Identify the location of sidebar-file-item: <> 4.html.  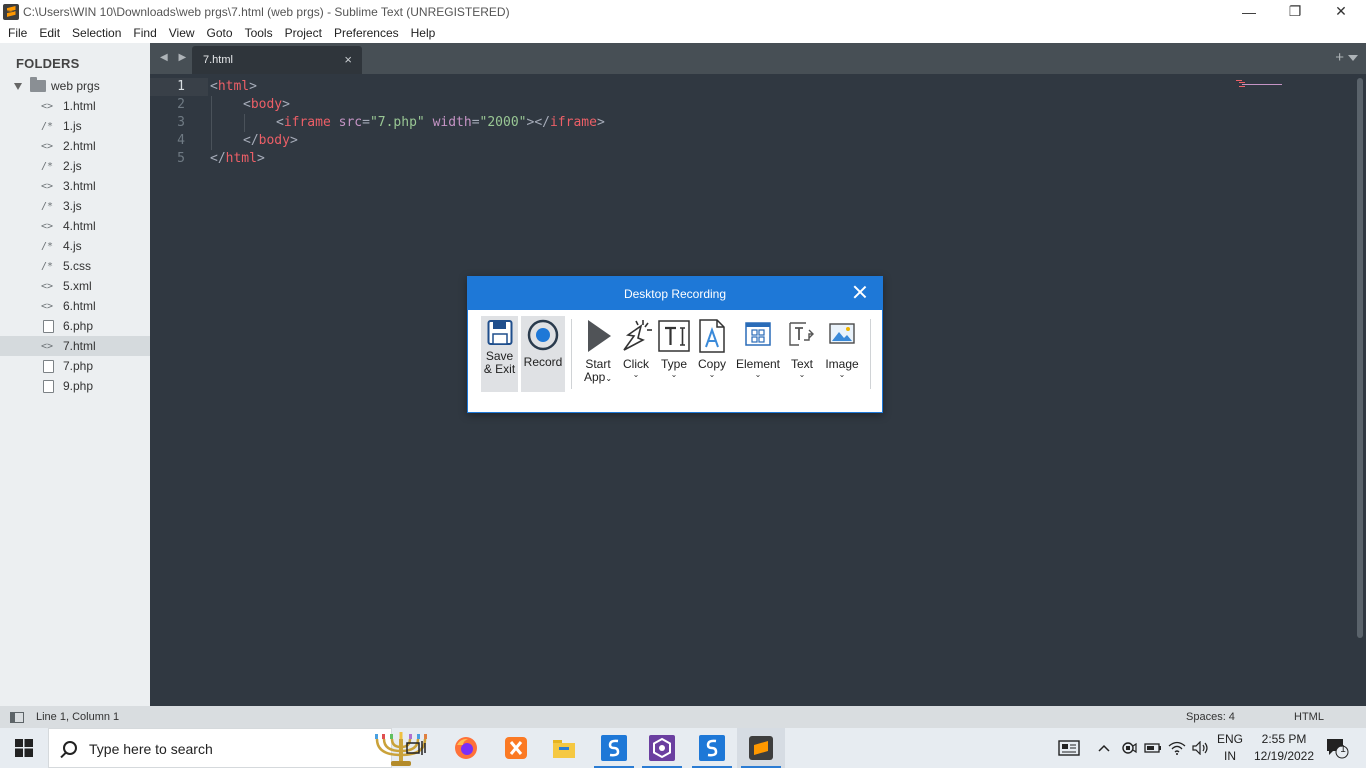
(75, 226).